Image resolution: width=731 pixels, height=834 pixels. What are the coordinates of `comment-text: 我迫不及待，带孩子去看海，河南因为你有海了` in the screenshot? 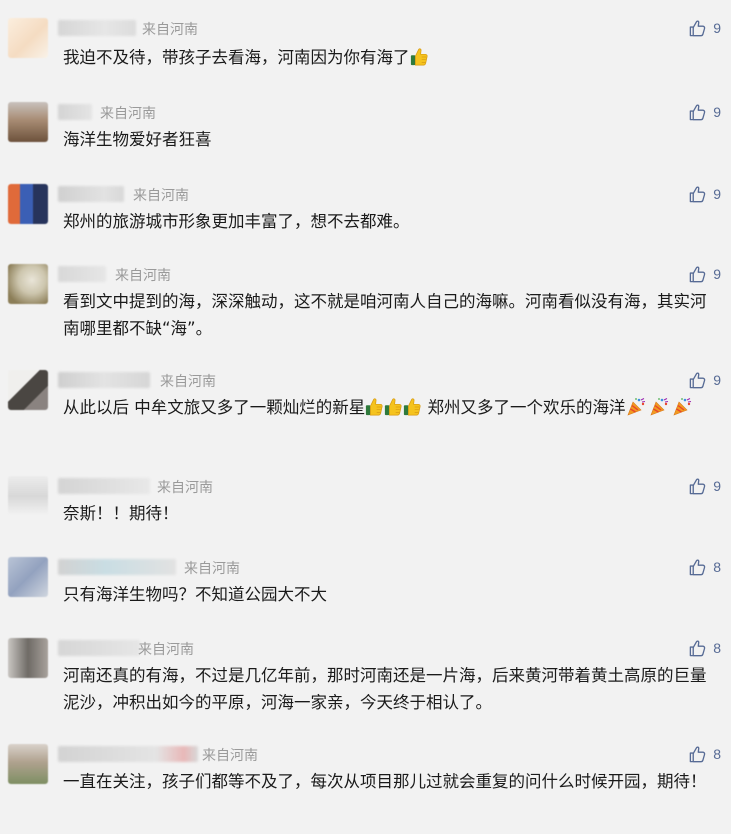 It's located at (389, 57).